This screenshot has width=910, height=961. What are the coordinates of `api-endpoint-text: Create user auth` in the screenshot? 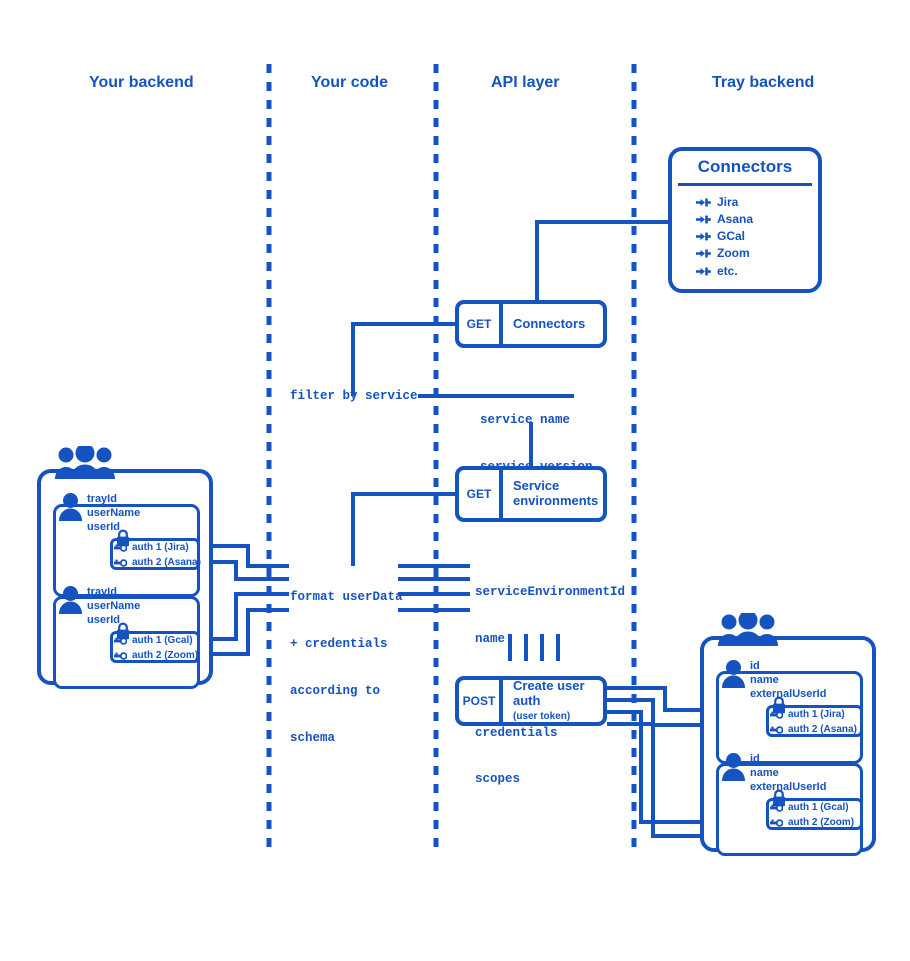 It's located at (549, 693).